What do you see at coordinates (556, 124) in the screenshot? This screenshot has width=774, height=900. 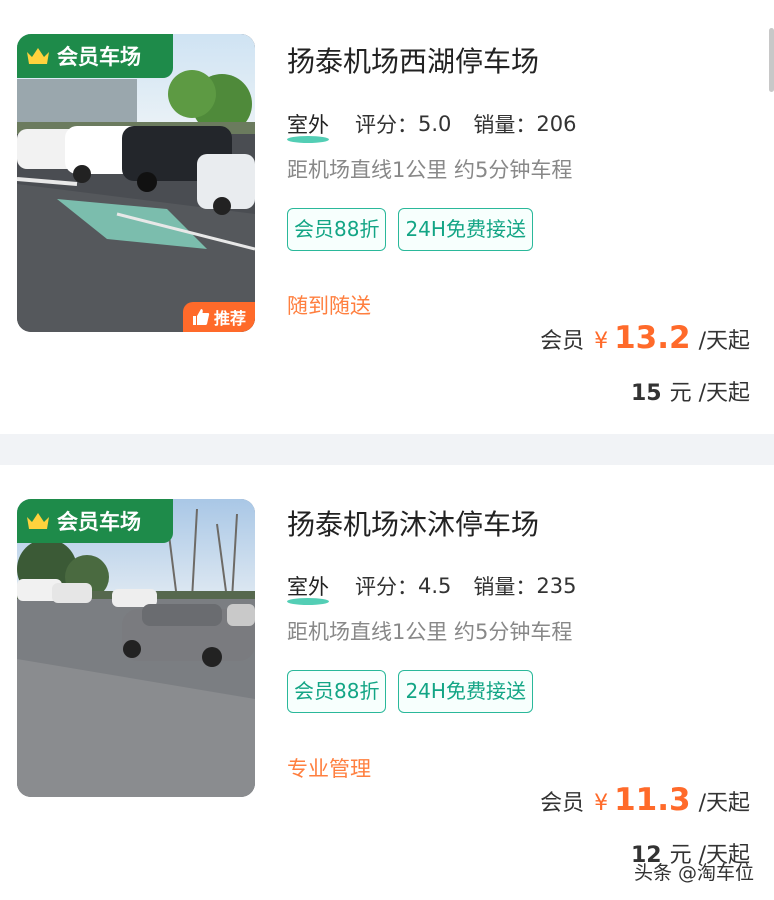 I see `sales-value: 206` at bounding box center [556, 124].